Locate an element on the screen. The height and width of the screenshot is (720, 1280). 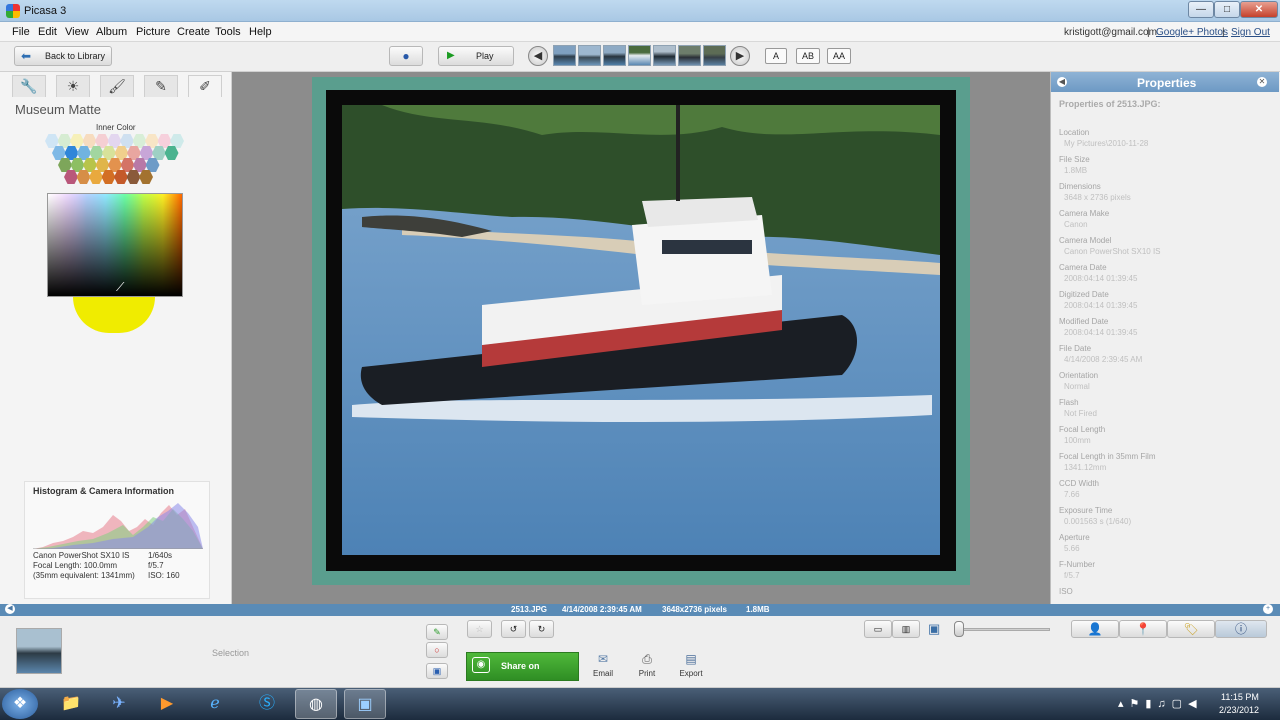
property-label: Camera Make is located at coordinates (1084, 213).